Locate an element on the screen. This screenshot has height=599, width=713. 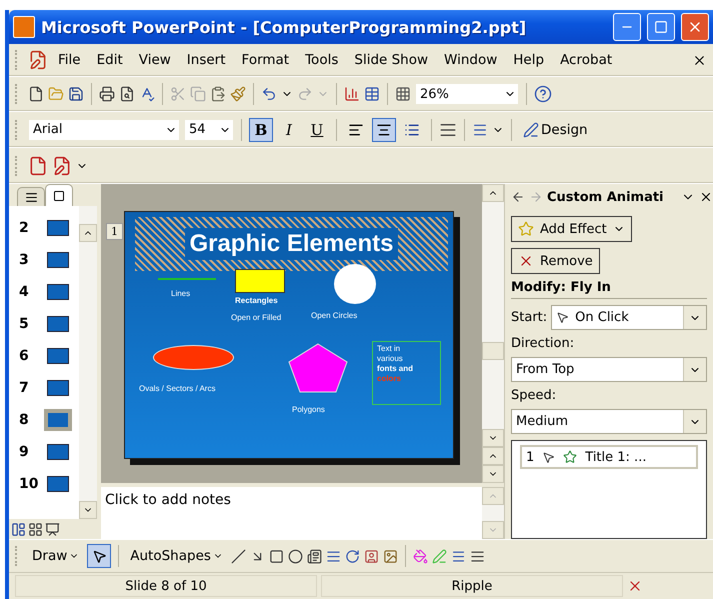
select-button is located at coordinates (99, 556).